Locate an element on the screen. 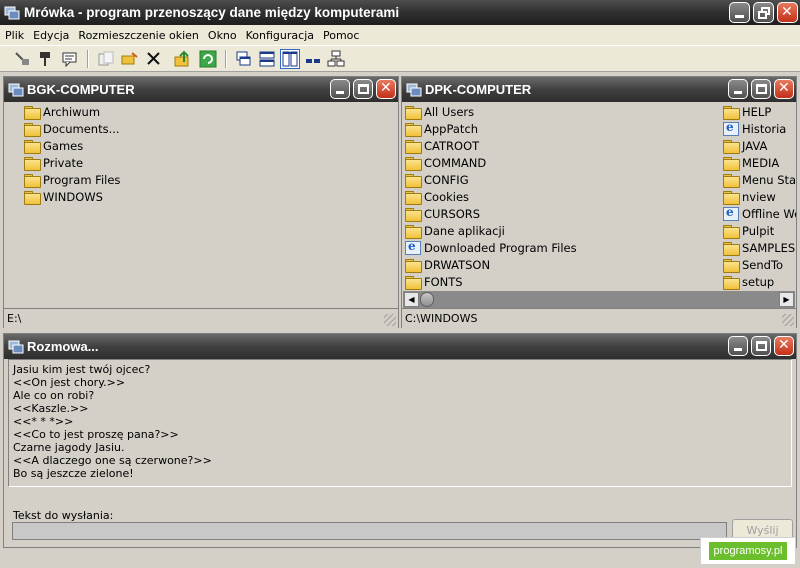 Image resolution: width=800 pixels, height=568 pixels. connect-icon is located at coordinates (22, 59).